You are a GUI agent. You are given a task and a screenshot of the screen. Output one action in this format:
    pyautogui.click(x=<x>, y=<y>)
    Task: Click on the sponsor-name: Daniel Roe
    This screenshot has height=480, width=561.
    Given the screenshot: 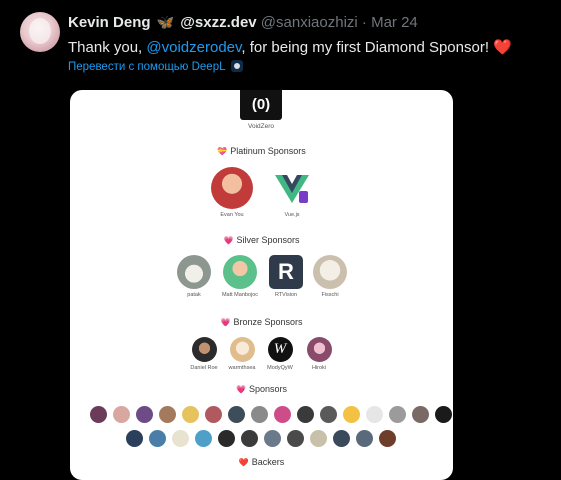 What is the action you would take?
    pyautogui.click(x=204, y=368)
    